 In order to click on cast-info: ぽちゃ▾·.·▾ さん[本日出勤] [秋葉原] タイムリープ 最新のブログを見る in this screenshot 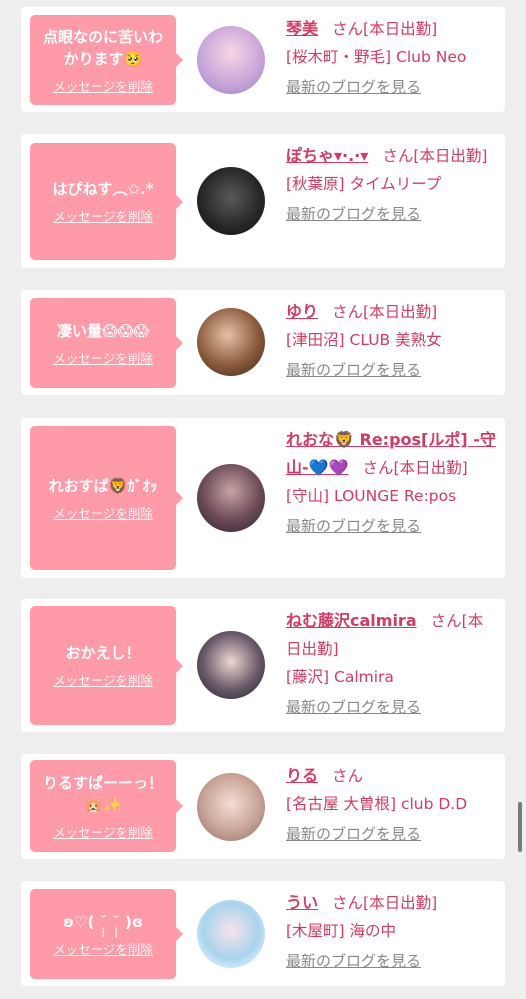, I will do `click(391, 185)`.